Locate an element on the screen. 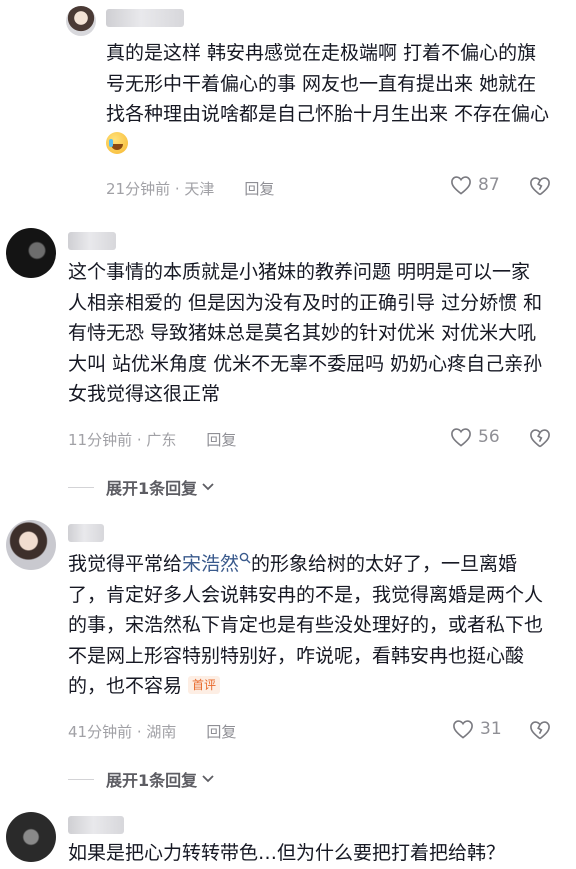  comment-meta: 41分钟前 · 湖南 回复 is located at coordinates (152, 731).